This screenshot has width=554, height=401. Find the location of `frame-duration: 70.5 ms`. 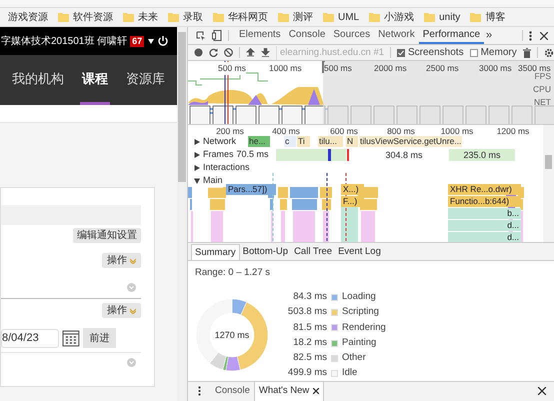

frame-duration: 70.5 ms is located at coordinates (252, 155).